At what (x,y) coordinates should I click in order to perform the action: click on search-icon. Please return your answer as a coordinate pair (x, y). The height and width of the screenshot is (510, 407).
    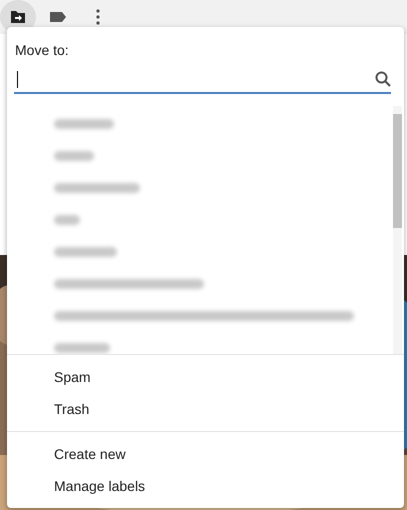
    Looking at the image, I should click on (383, 79).